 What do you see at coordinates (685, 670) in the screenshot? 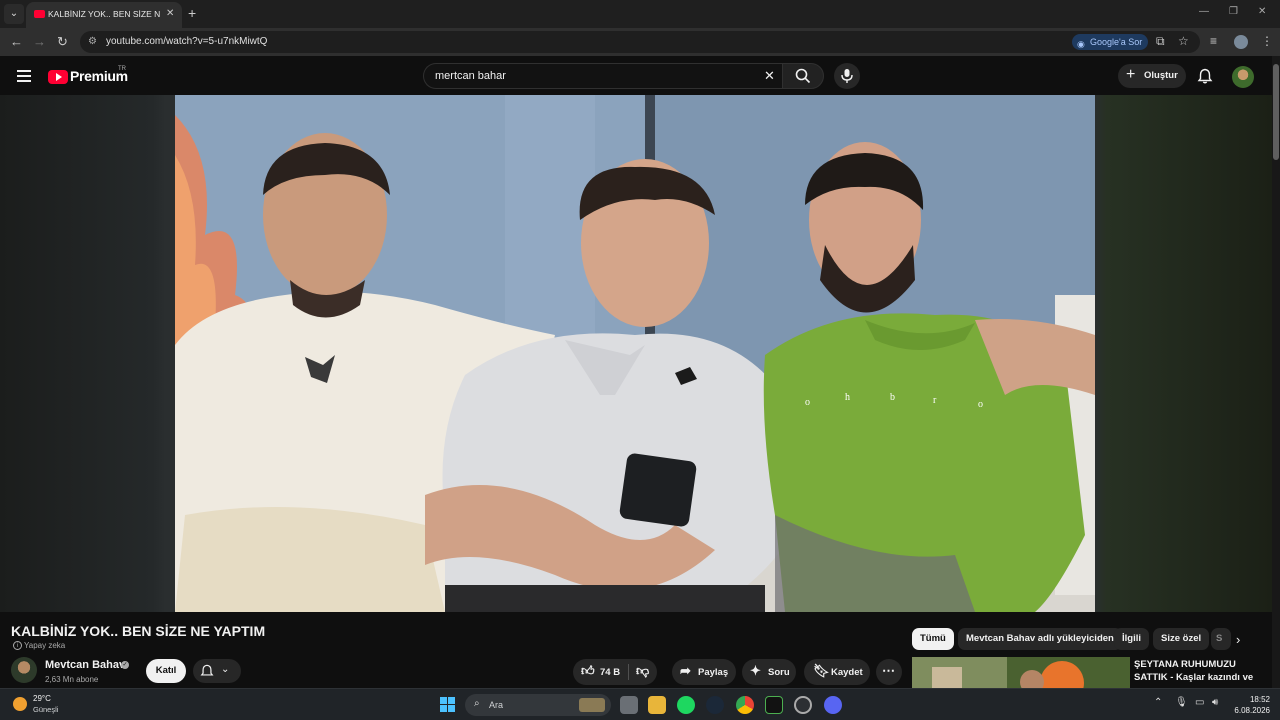
I see `share-icon: ➦` at bounding box center [685, 670].